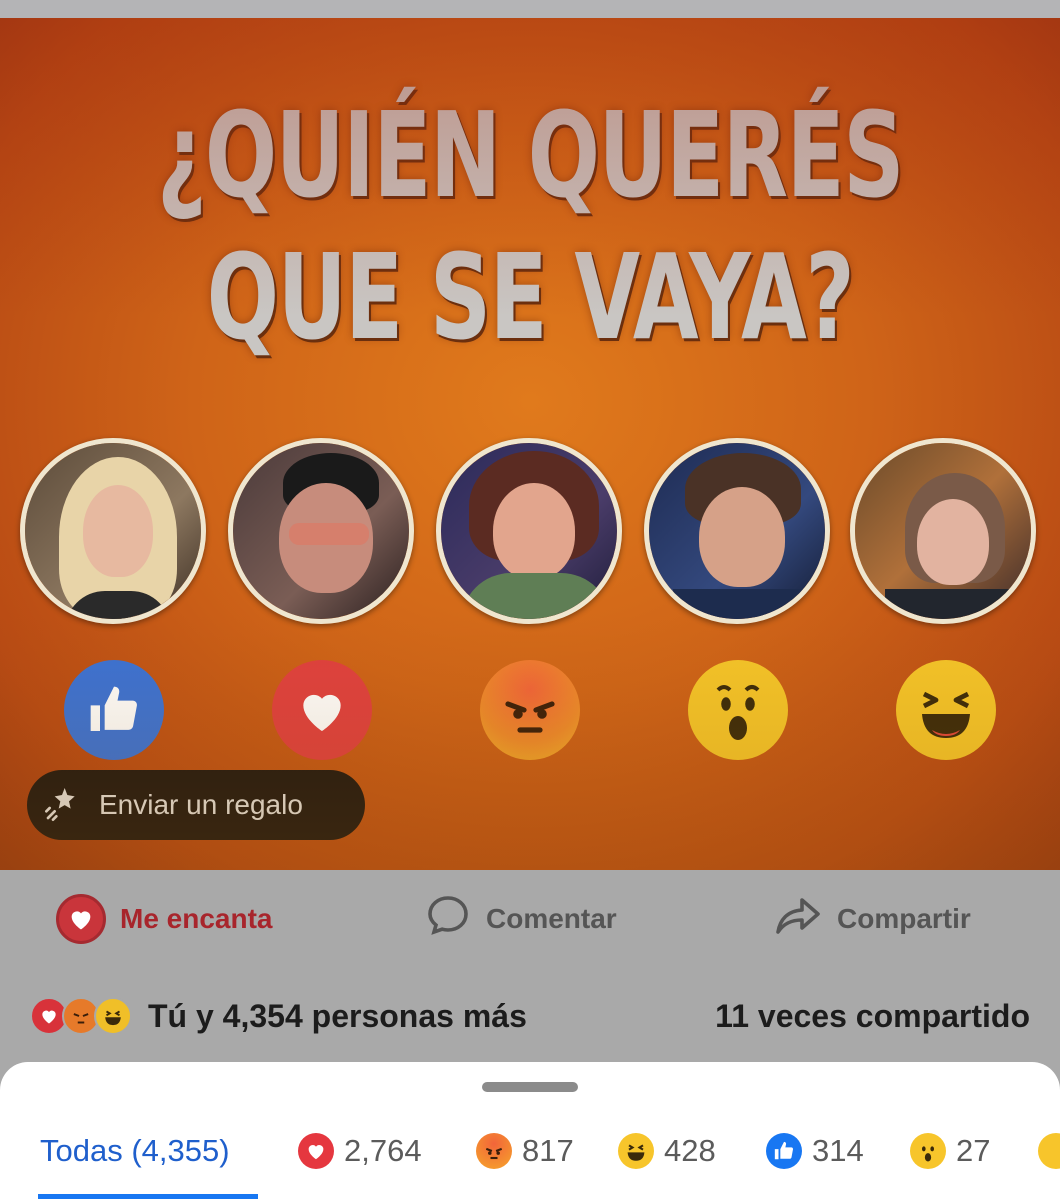 This screenshot has height=1200, width=1060. I want to click on shares-count: 11 veces compartido, so click(872, 1016).